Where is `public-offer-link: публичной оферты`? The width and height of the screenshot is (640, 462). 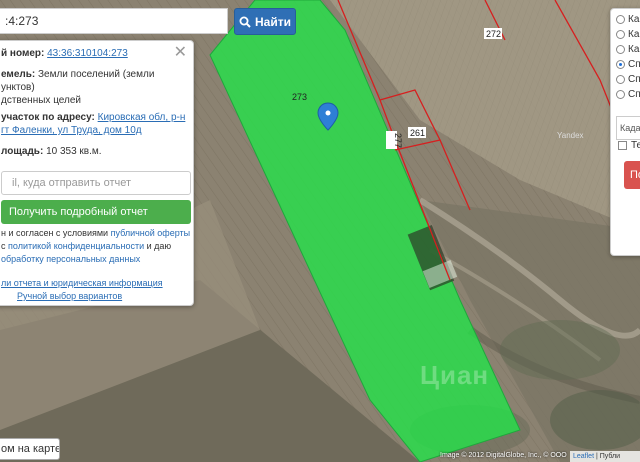
public-offer-link: публичной оферты is located at coordinates (151, 233).